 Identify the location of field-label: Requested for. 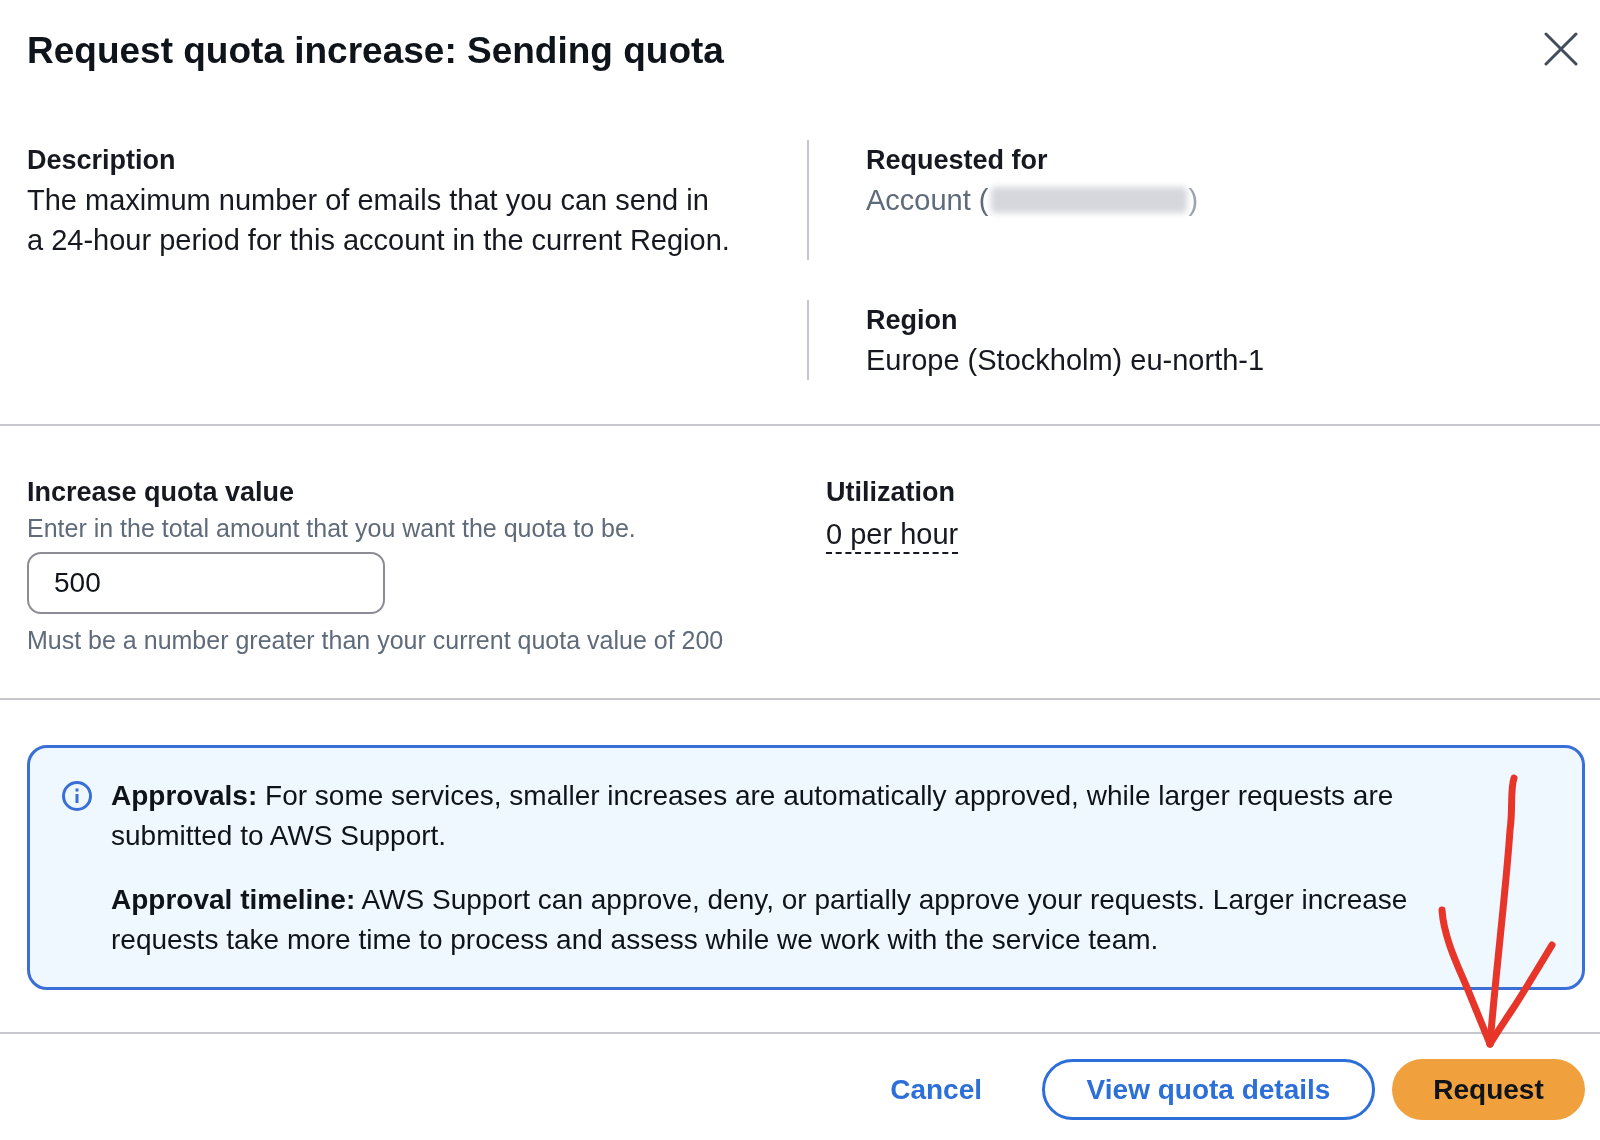
(957, 160).